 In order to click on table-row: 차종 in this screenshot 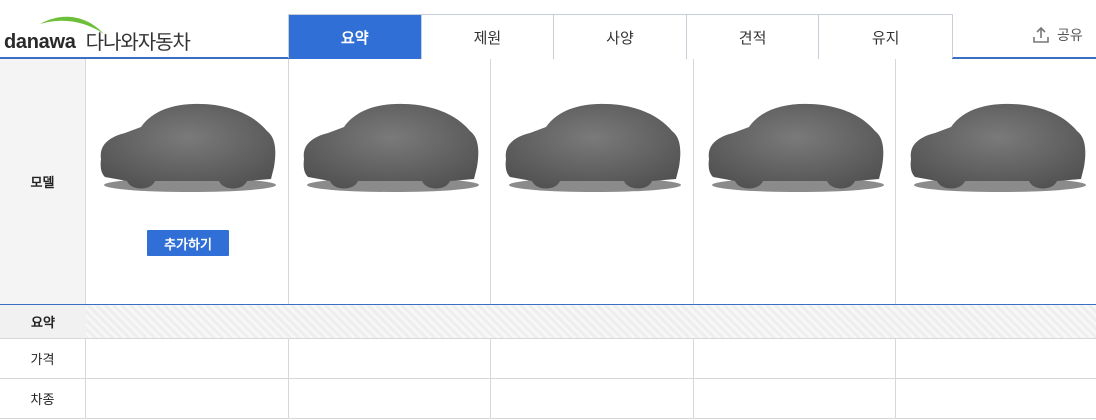, I will do `click(548, 399)`.